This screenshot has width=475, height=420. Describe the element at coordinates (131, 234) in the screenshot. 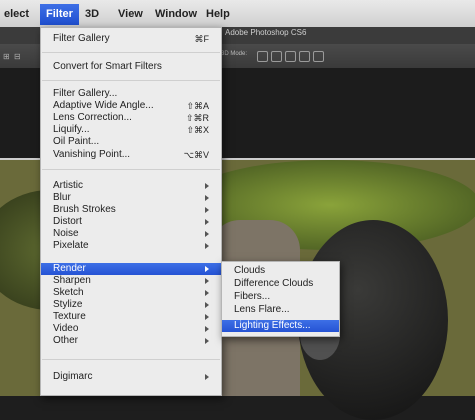

I see `menu-item-noise: Noise` at that location.